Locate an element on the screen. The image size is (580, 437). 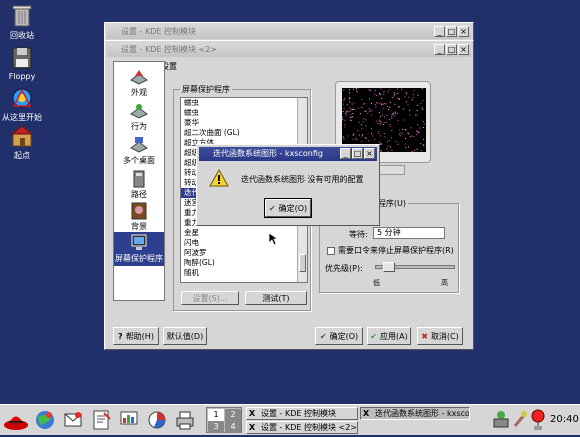
apply-button: ✔应用(A) is located at coordinates (389, 336).